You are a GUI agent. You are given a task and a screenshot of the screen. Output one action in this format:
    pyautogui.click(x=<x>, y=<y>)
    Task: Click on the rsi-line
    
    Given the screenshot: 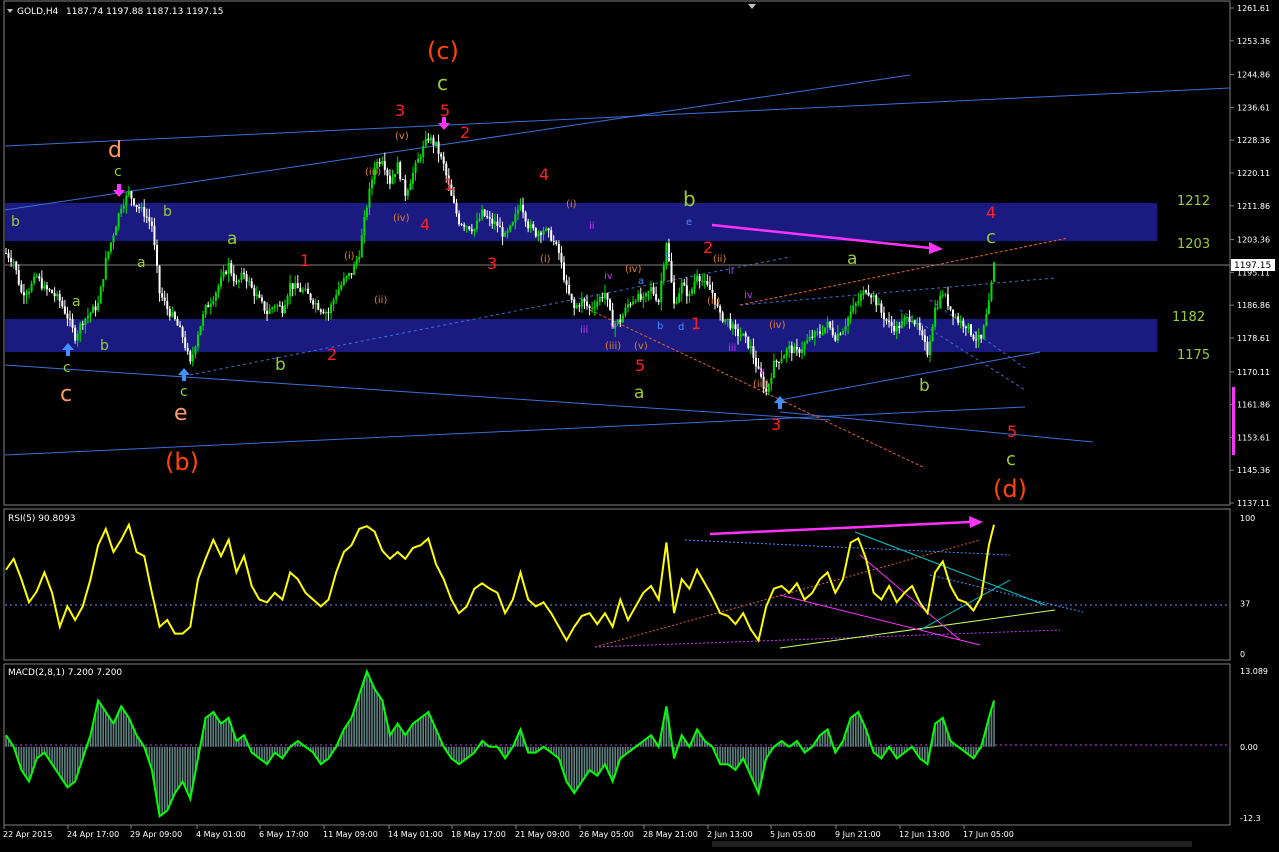 What is the action you would take?
    pyautogui.click(x=500, y=582)
    